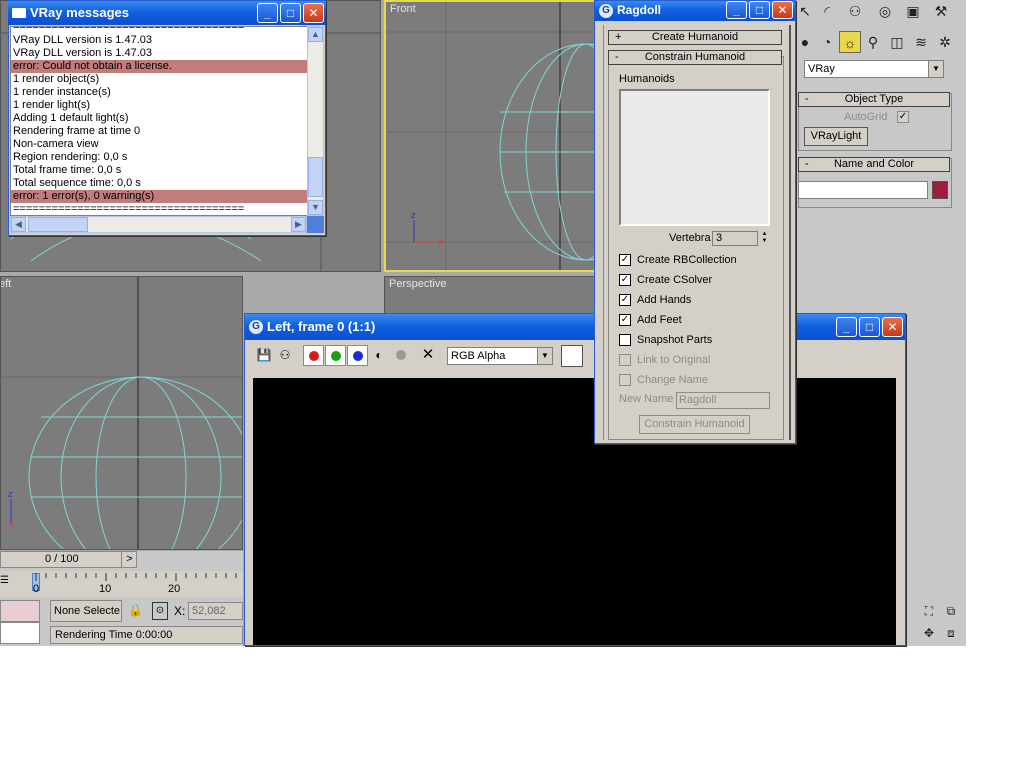 Image resolution: width=1024 pixels, height=768 pixels. Describe the element at coordinates (863, 190) in the screenshot. I see `object-name-field` at that location.